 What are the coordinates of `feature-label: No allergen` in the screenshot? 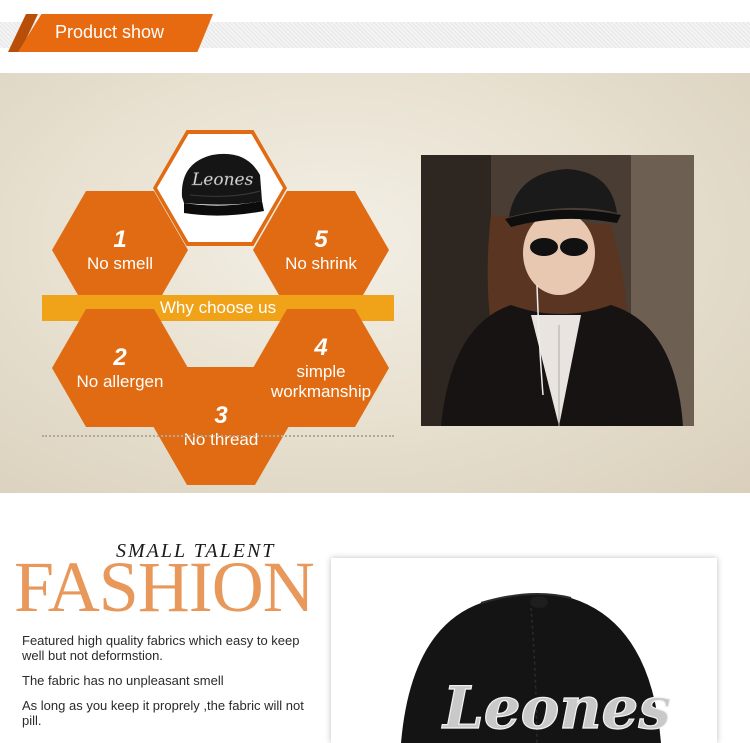 It's located at (120, 381).